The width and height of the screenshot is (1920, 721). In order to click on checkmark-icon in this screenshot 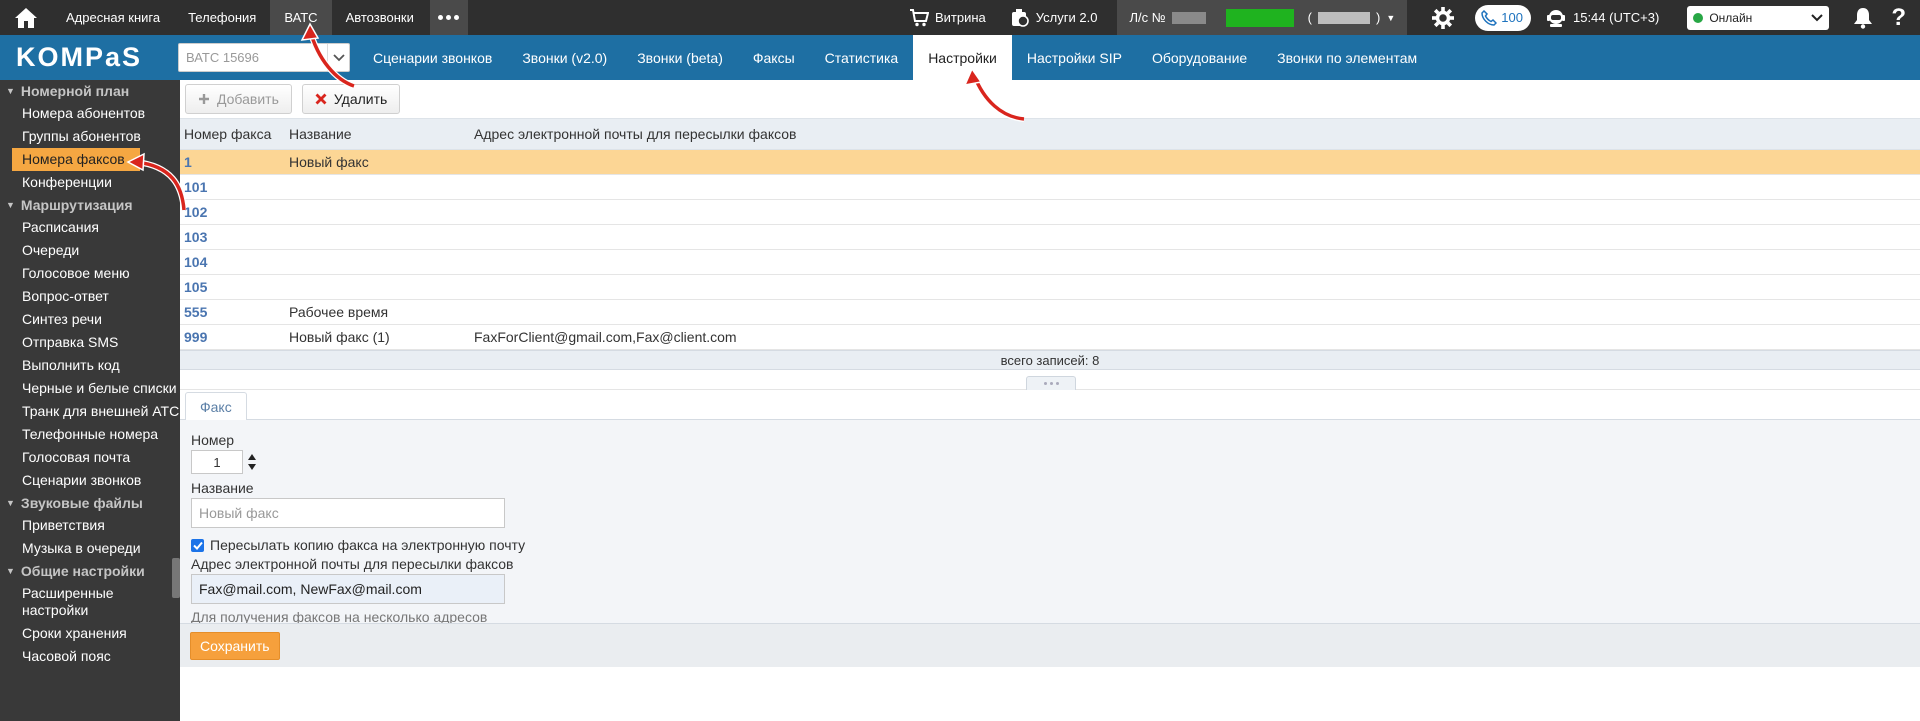, I will do `click(197, 545)`.